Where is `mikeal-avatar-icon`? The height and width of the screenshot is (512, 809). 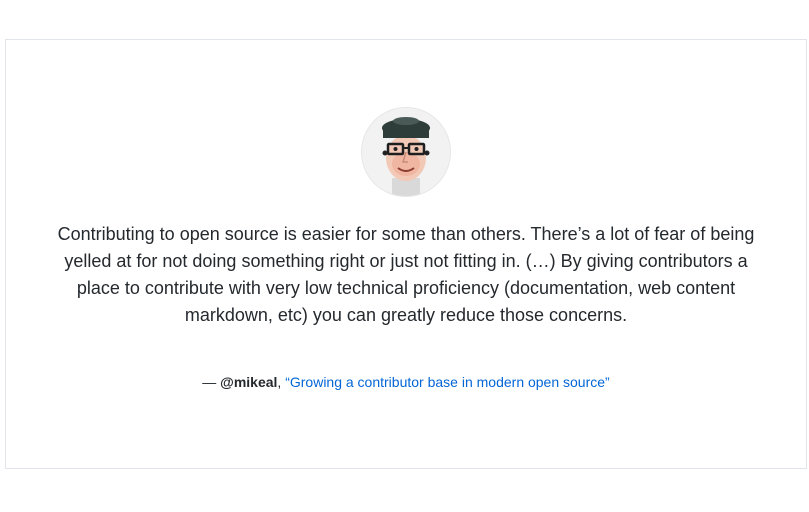
mikeal-avatar-icon is located at coordinates (406, 152).